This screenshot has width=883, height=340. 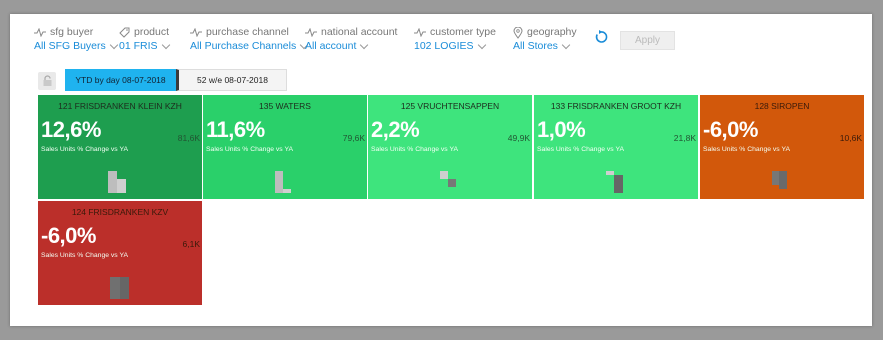 I want to click on filter-sfg-buyer: sfg buyer All SFG Buyers, so click(x=76, y=39).